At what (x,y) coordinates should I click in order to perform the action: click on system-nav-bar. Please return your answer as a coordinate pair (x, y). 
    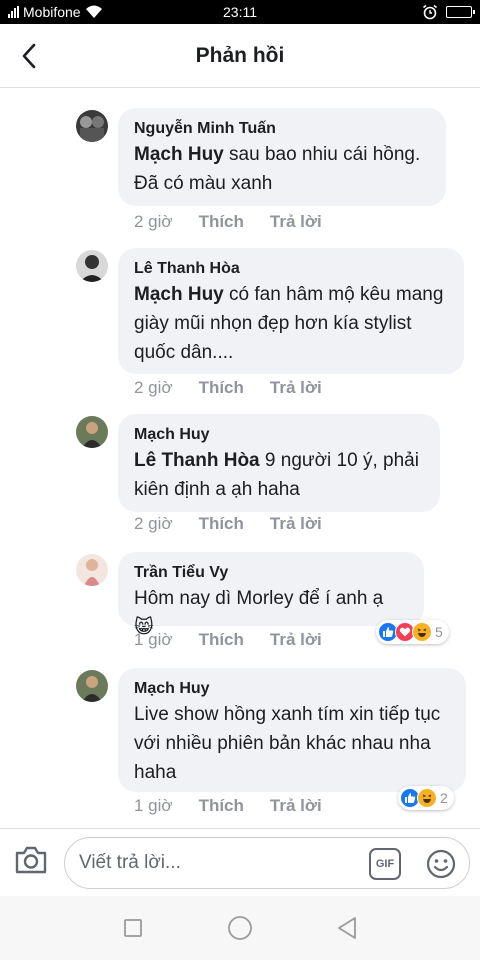
    Looking at the image, I should click on (240, 928).